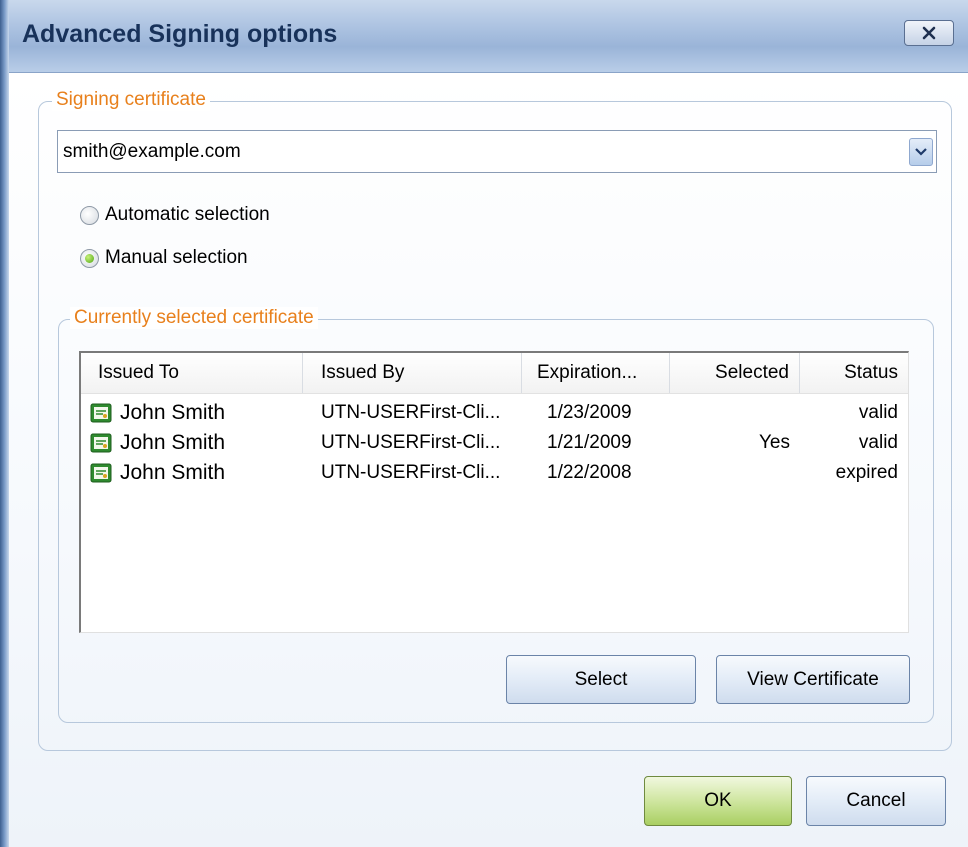  What do you see at coordinates (866, 472) in the screenshot?
I see `cell-status: expired` at bounding box center [866, 472].